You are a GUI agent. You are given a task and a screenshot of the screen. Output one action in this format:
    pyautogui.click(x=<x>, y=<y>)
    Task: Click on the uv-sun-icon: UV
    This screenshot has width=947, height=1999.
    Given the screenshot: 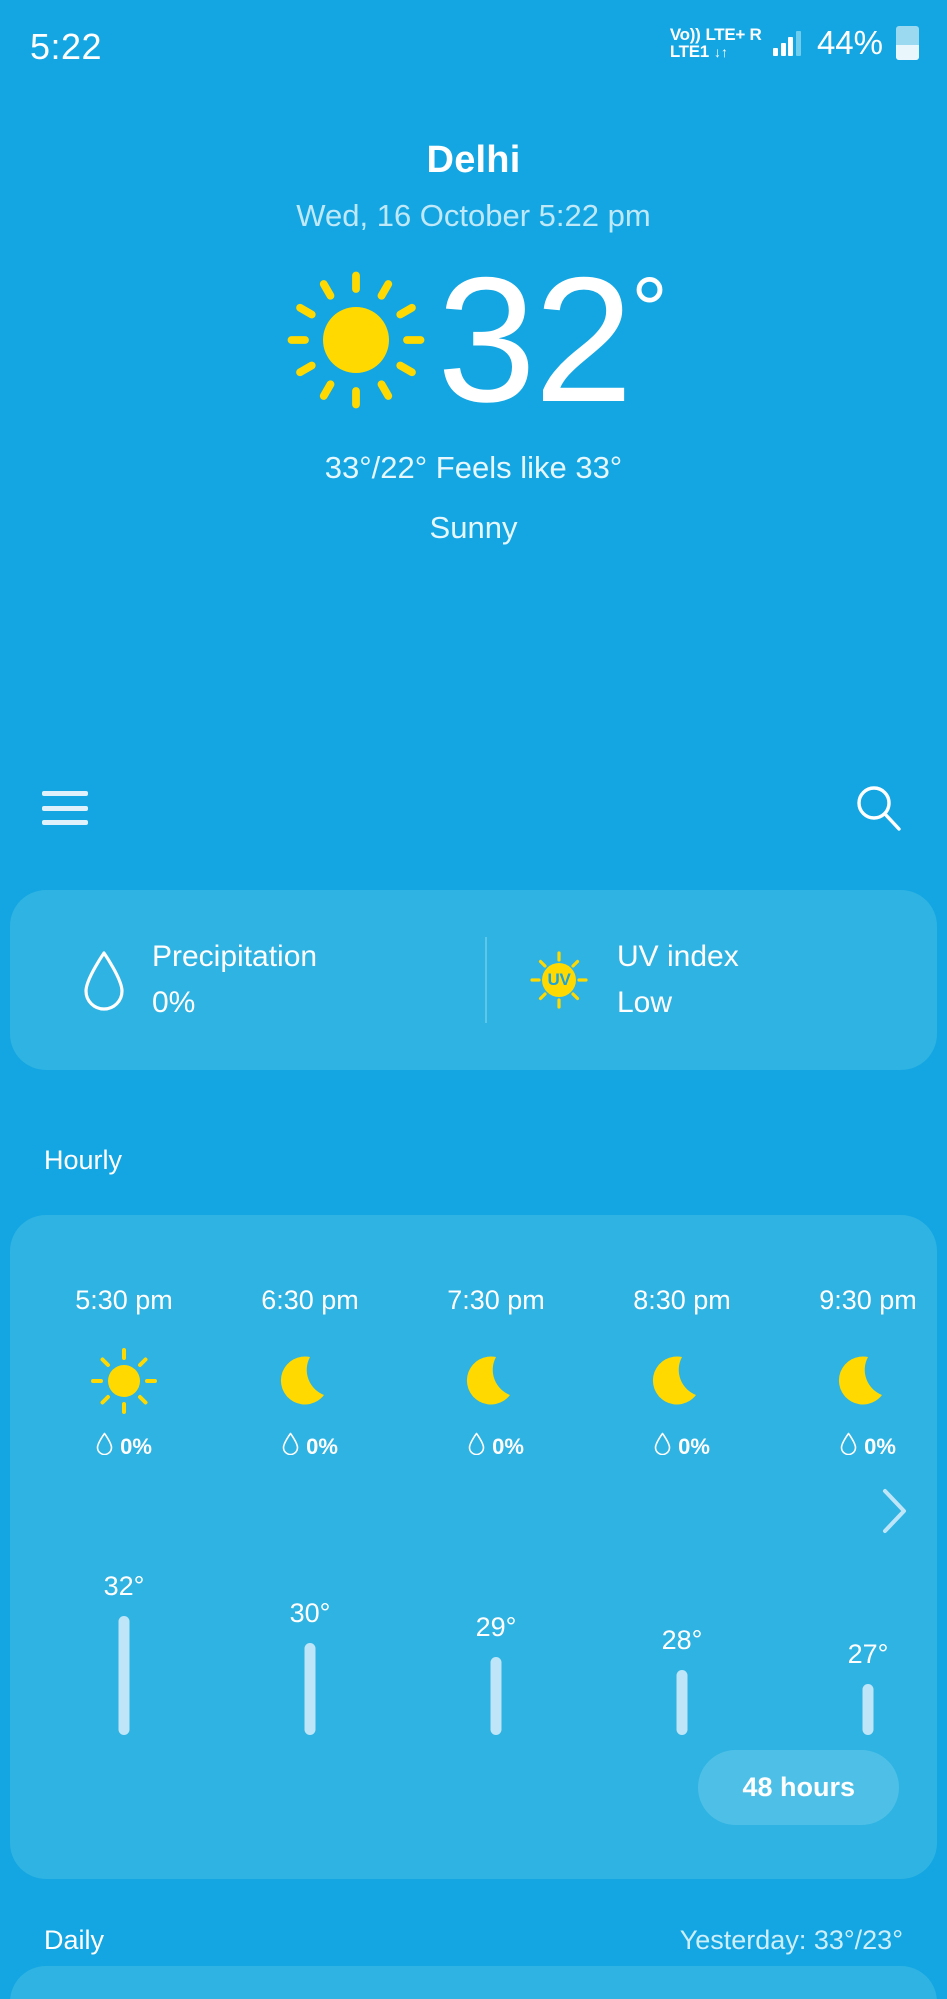 What is the action you would take?
    pyautogui.click(x=559, y=980)
    